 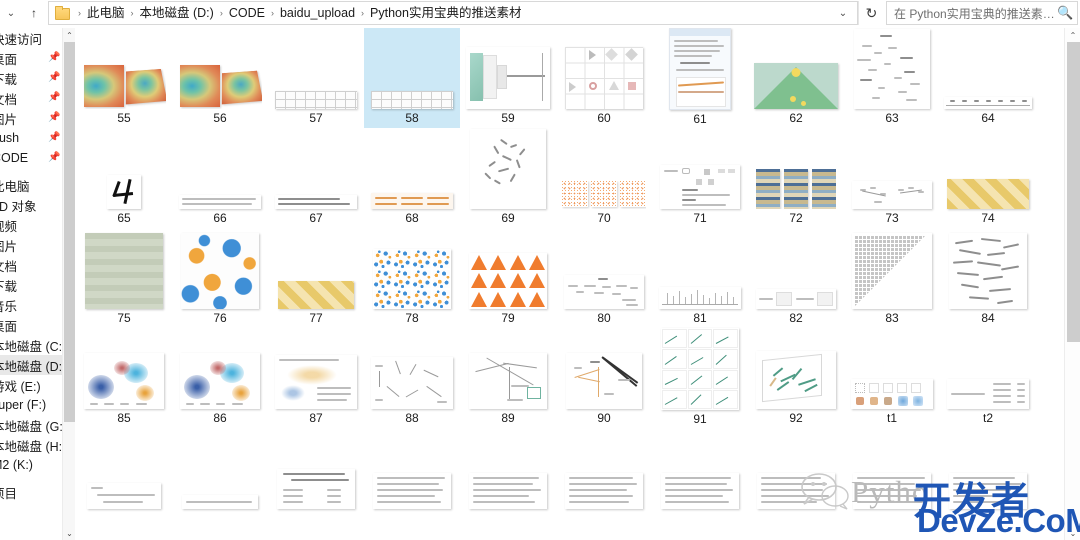 I want to click on sidebar-item-downloads-pc: 下载, so click(x=31, y=285).